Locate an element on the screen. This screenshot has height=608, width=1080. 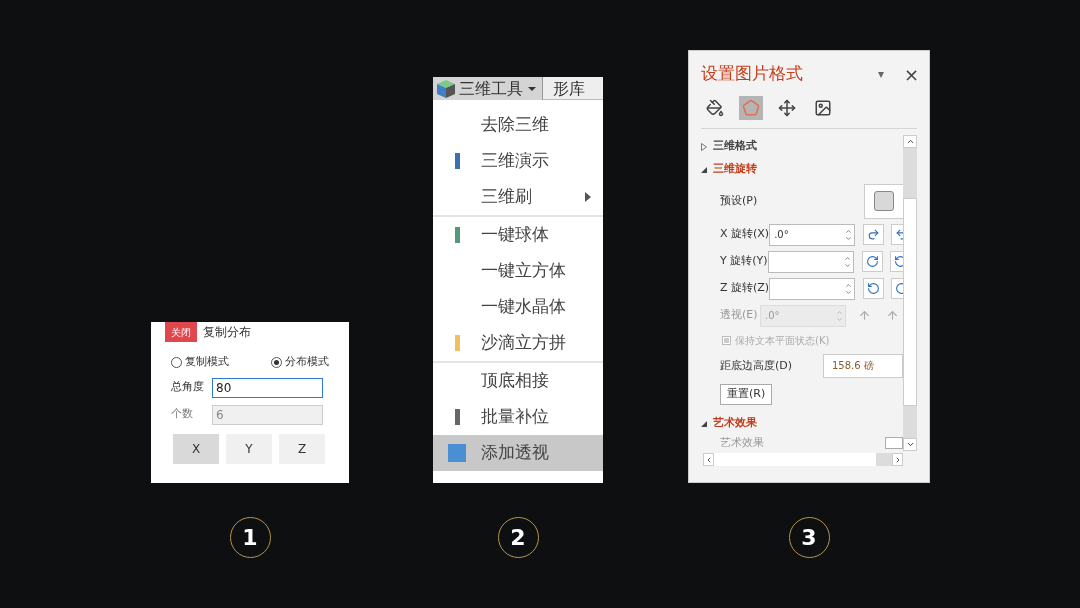
row-label: 预设(P) is located at coordinates (739, 200).